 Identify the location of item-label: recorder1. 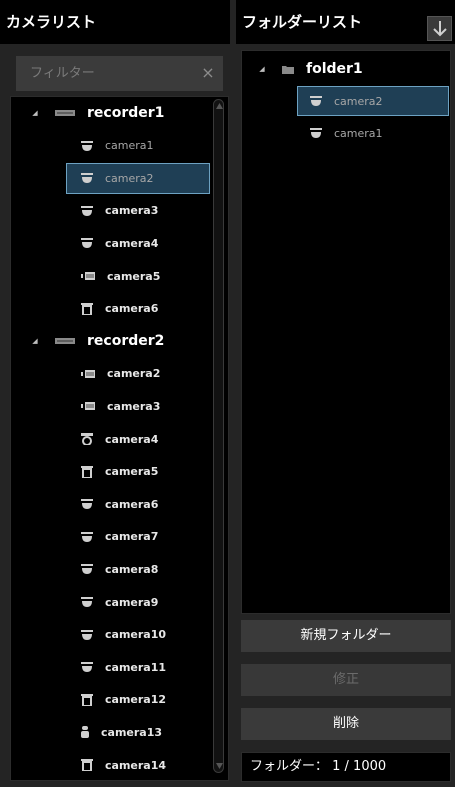
(126, 113).